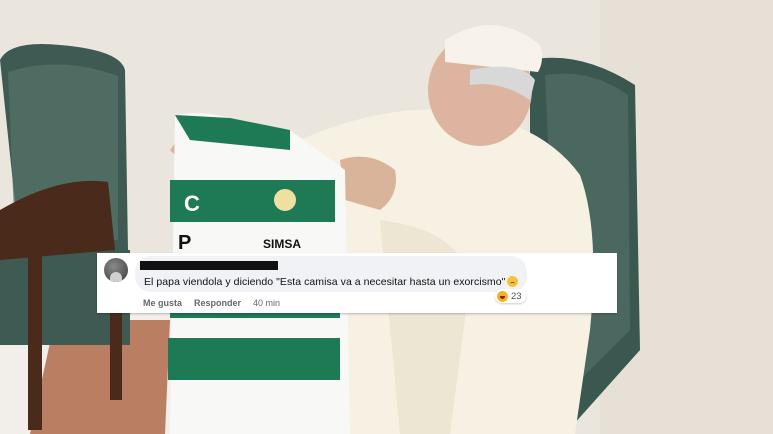  I want to click on disappointed-face-icon, so click(513, 281).